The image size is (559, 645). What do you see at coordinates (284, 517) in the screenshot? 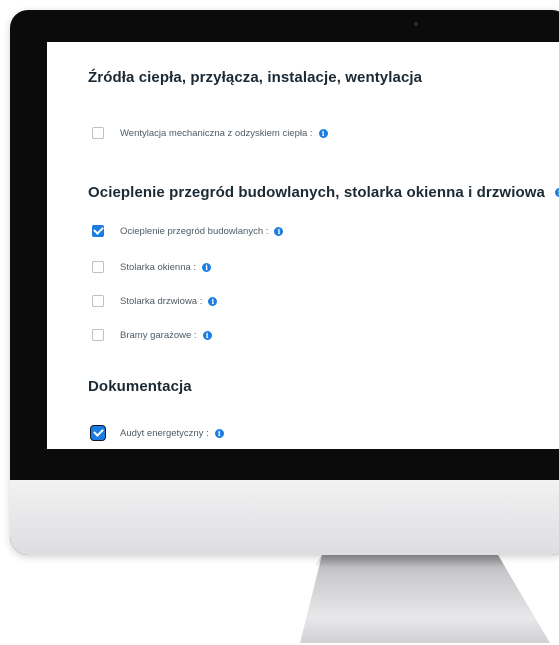
I see `monitor-chin` at bounding box center [284, 517].